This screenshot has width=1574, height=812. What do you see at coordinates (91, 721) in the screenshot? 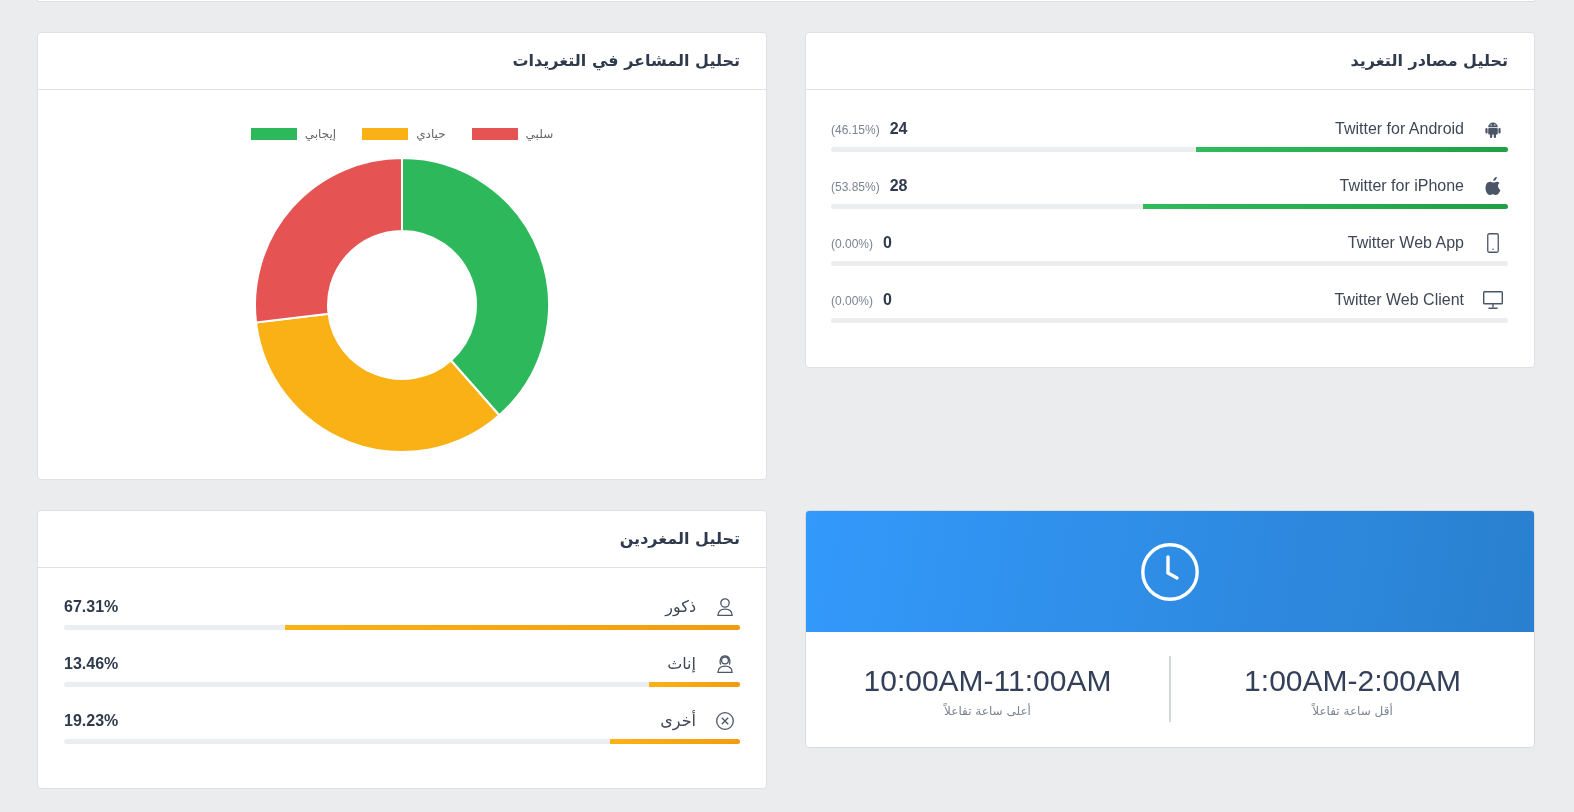
I see `percent-text: 19.23%` at bounding box center [91, 721].